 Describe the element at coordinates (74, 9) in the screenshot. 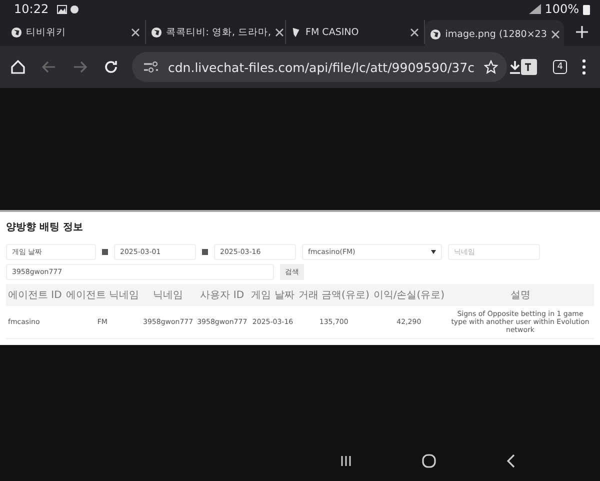

I see `circle-icon` at that location.